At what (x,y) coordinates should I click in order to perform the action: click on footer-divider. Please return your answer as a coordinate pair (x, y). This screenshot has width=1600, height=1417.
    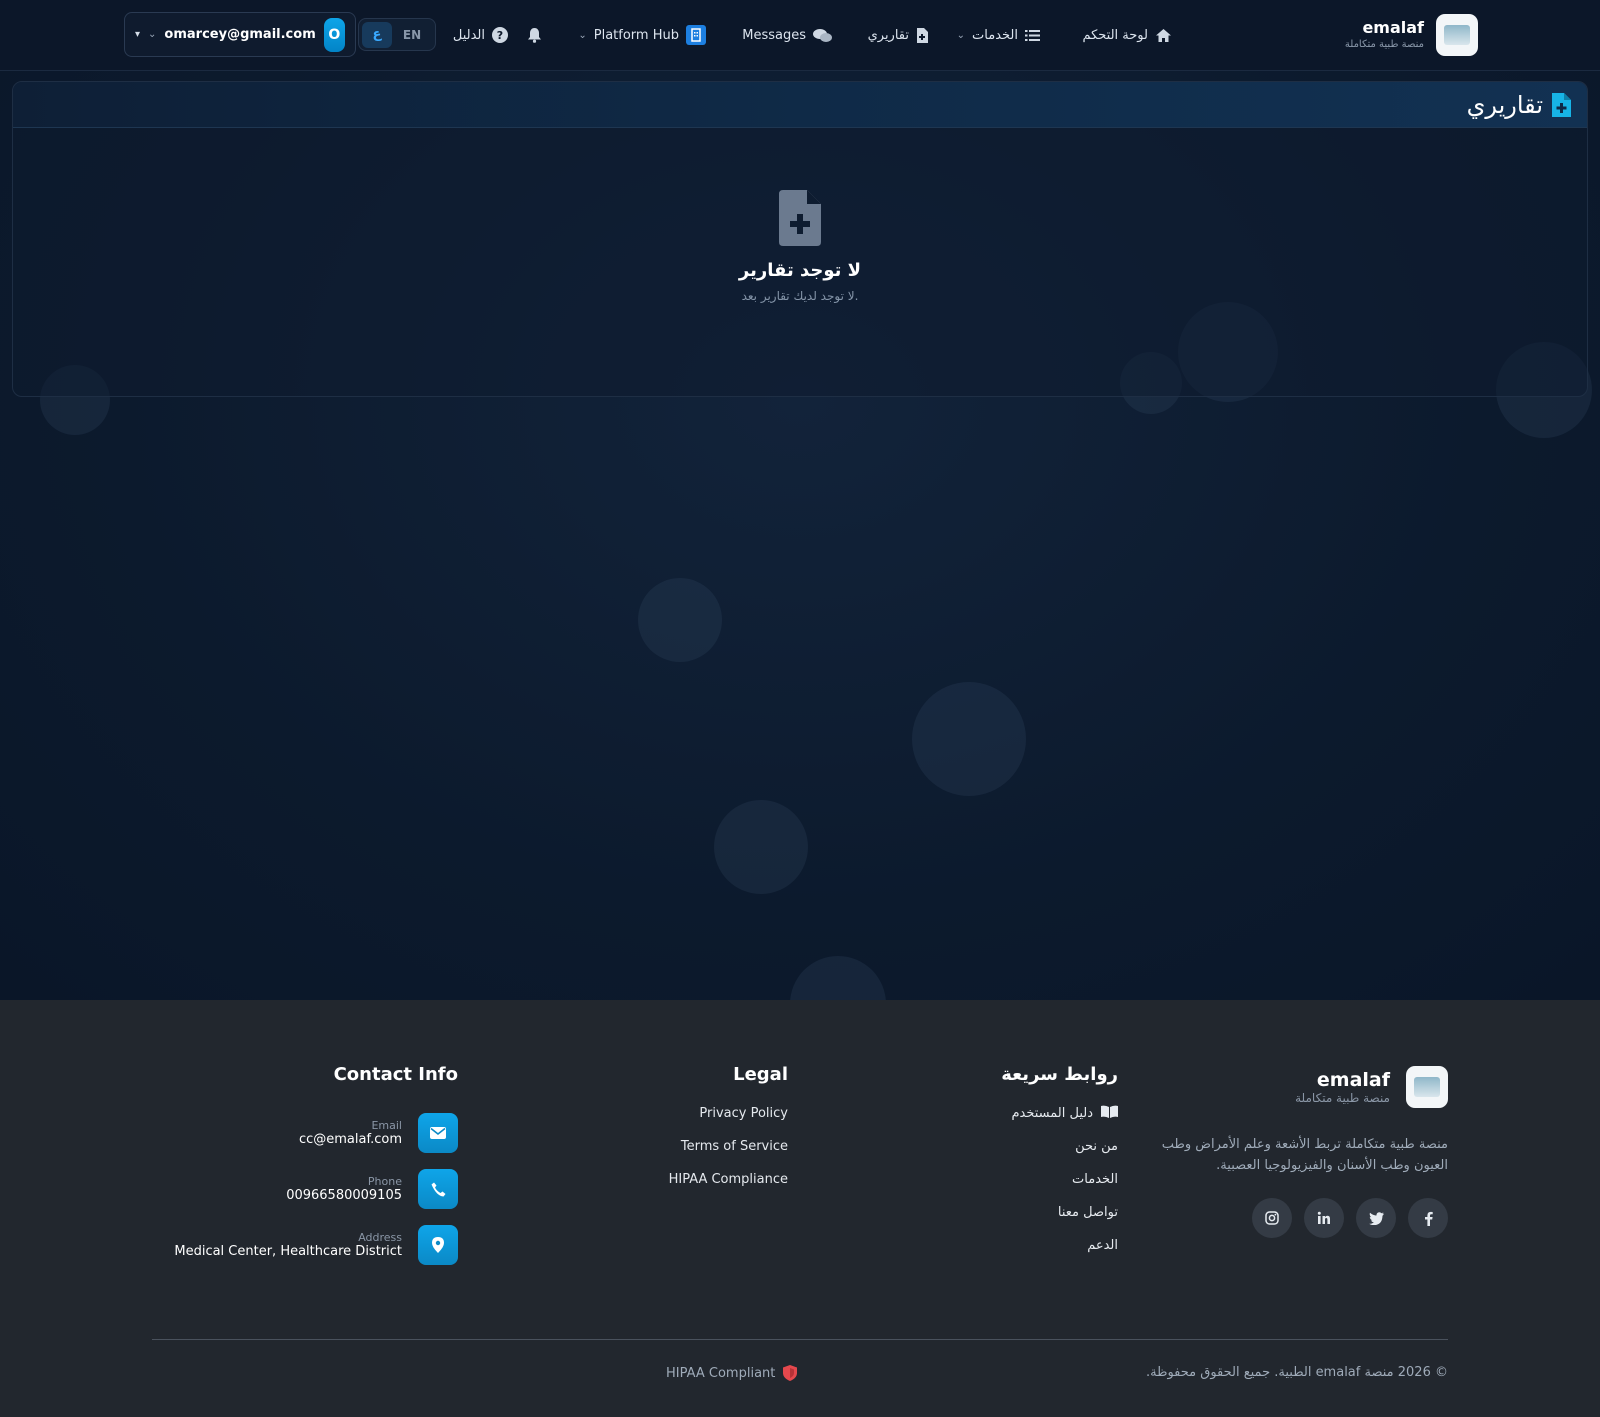
    Looking at the image, I should click on (800, 1339).